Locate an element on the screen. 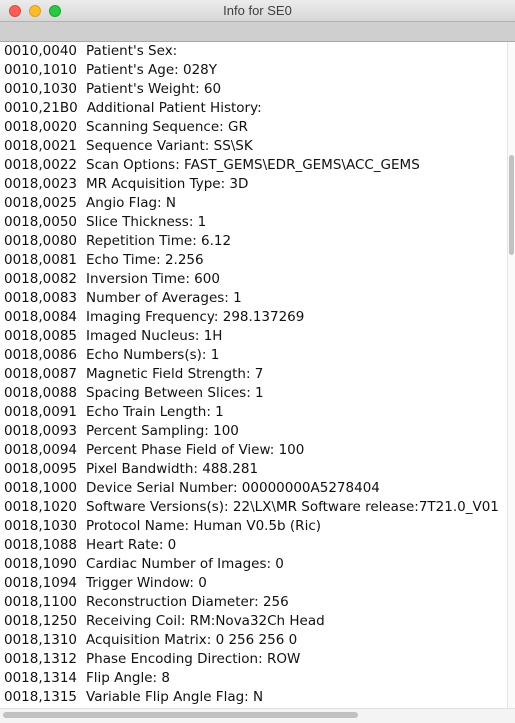  info-line: 0018,0088 Spacing Between Slices: 1 is located at coordinates (134, 393).